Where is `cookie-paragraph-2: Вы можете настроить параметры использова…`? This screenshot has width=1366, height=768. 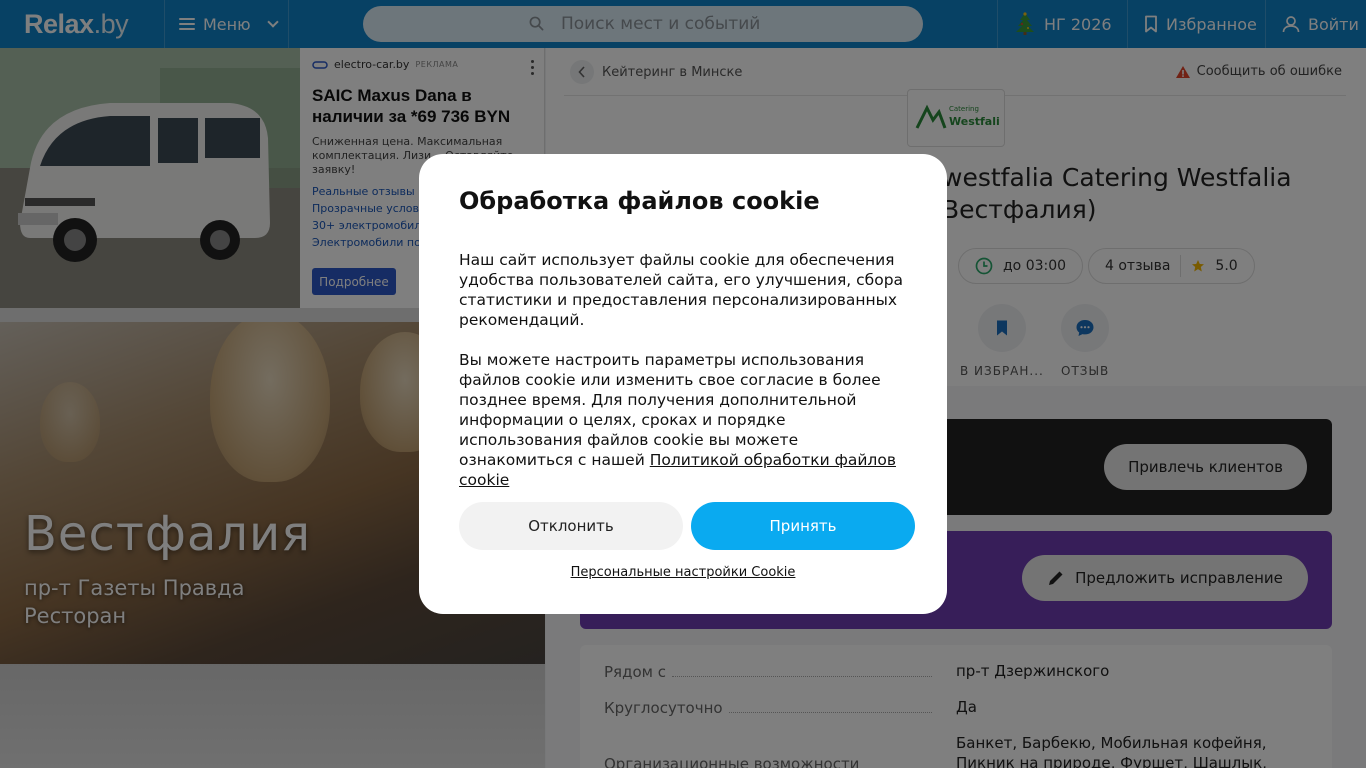 cookie-paragraph-2: Вы можете настроить параметры использова… is located at coordinates (685, 420).